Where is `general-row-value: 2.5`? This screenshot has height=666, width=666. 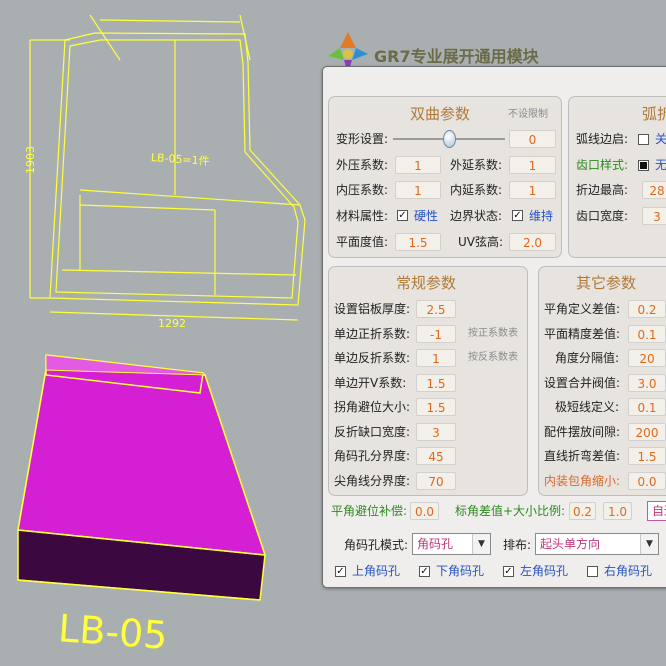
general-row-value: 2.5 is located at coordinates (436, 309).